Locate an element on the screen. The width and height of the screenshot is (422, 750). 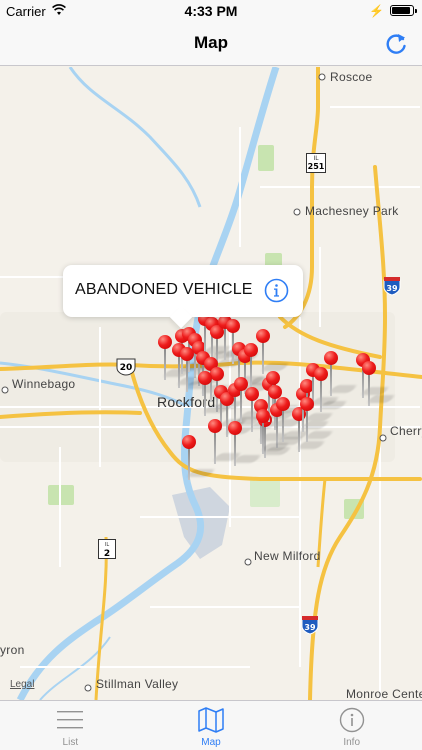
shield-number: 2 is located at coordinates (107, 554).